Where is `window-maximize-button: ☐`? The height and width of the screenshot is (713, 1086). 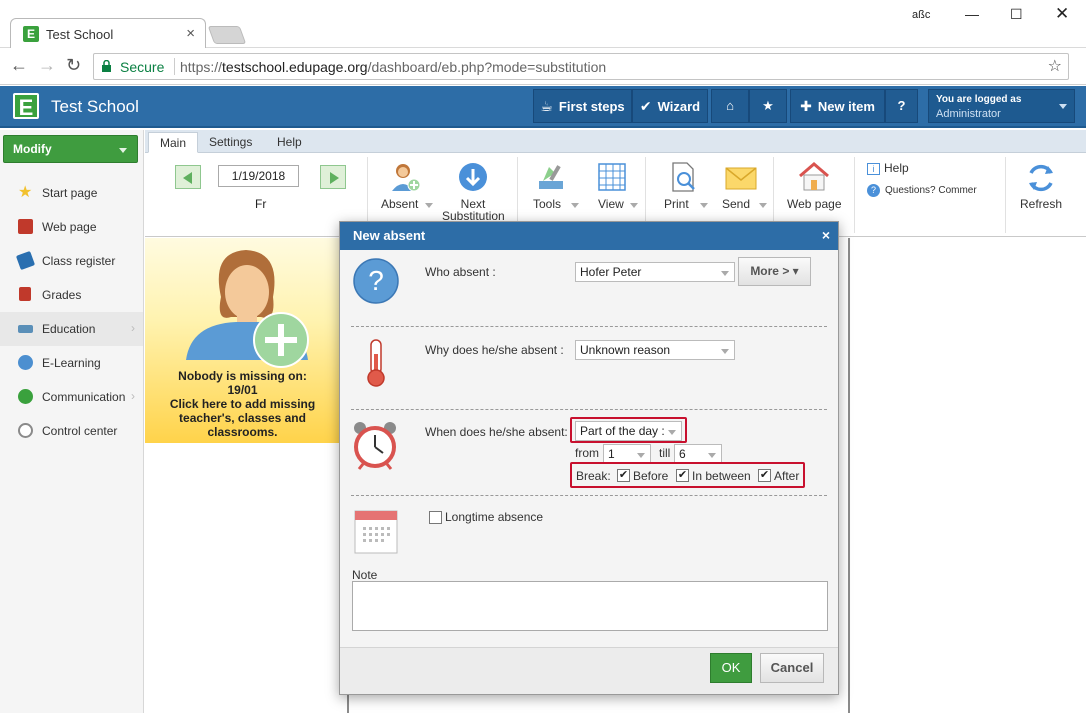 window-maximize-button: ☐ is located at coordinates (1016, 14).